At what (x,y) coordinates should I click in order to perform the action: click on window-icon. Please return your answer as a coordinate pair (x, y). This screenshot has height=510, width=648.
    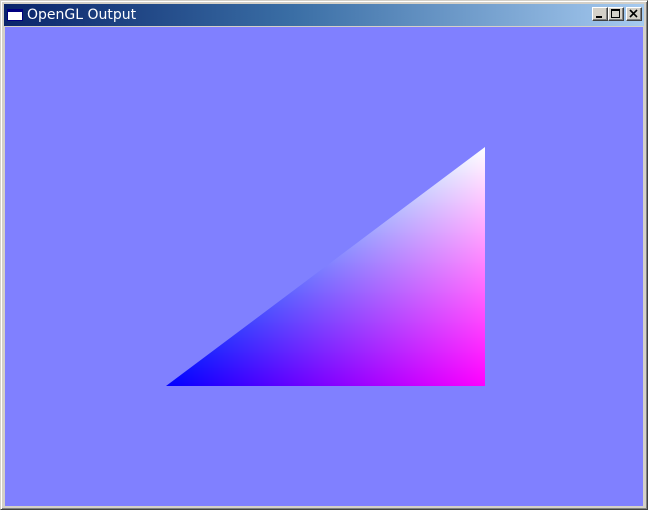
    Looking at the image, I should click on (15, 15).